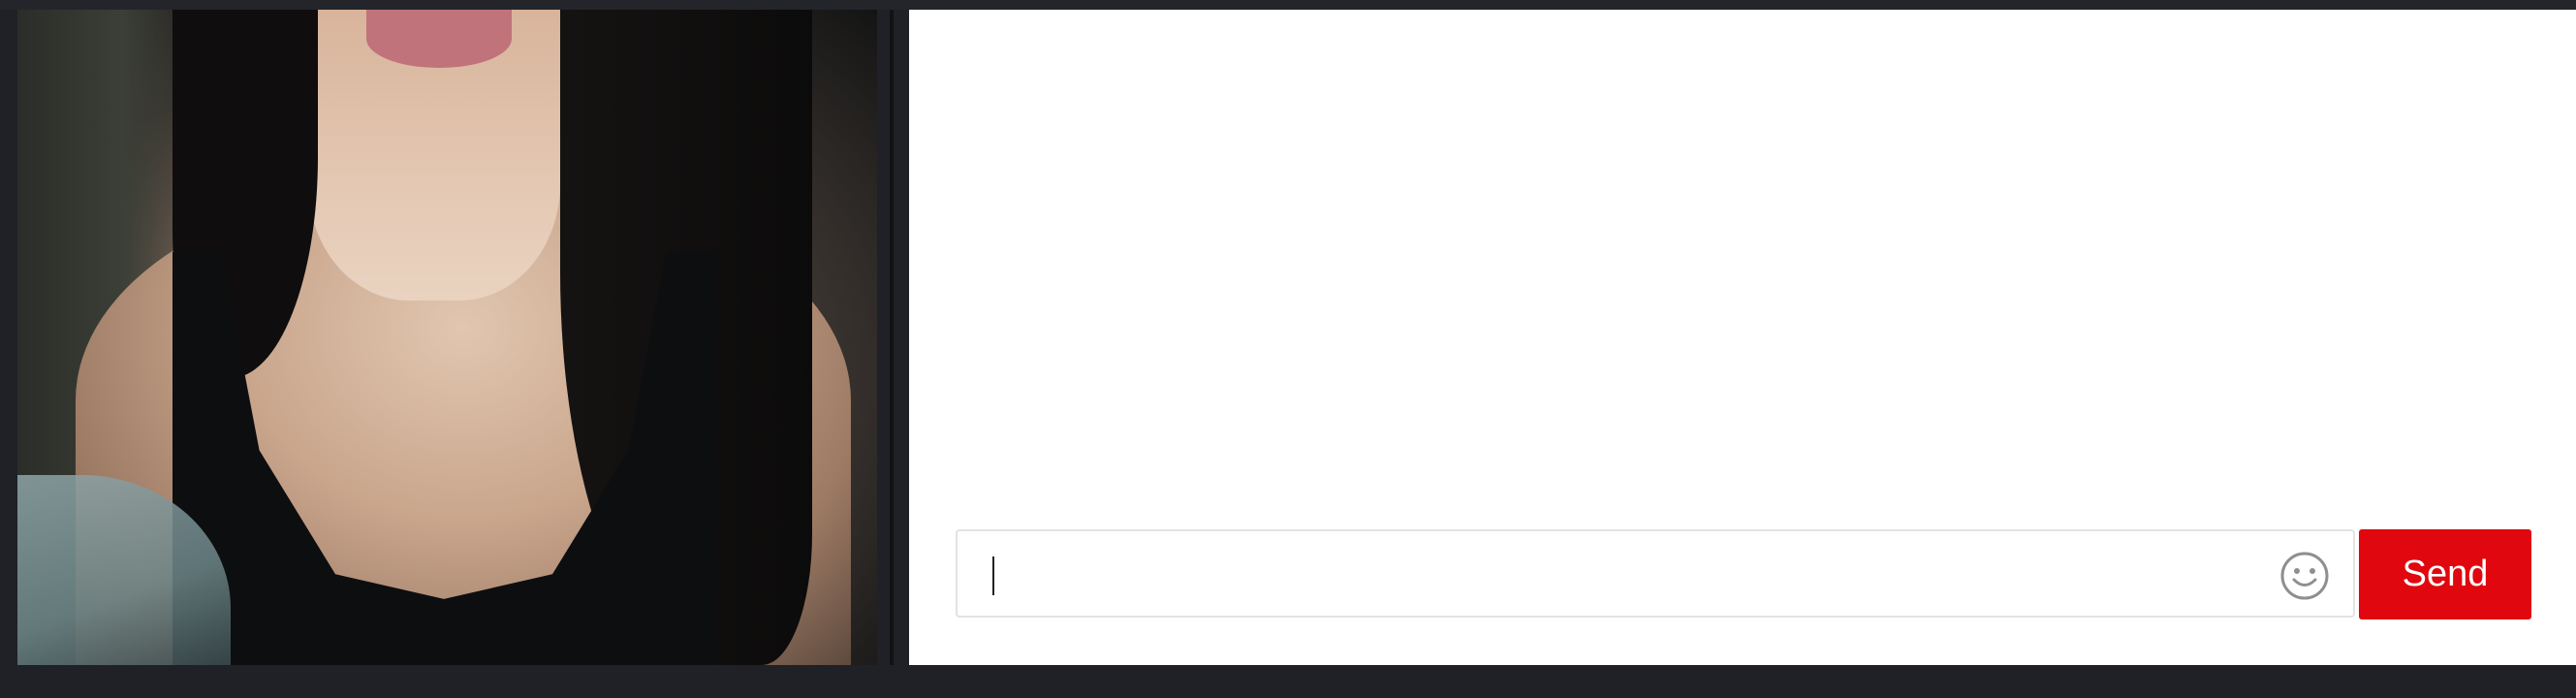  Describe the element at coordinates (993, 575) in the screenshot. I see `text-caret` at that location.